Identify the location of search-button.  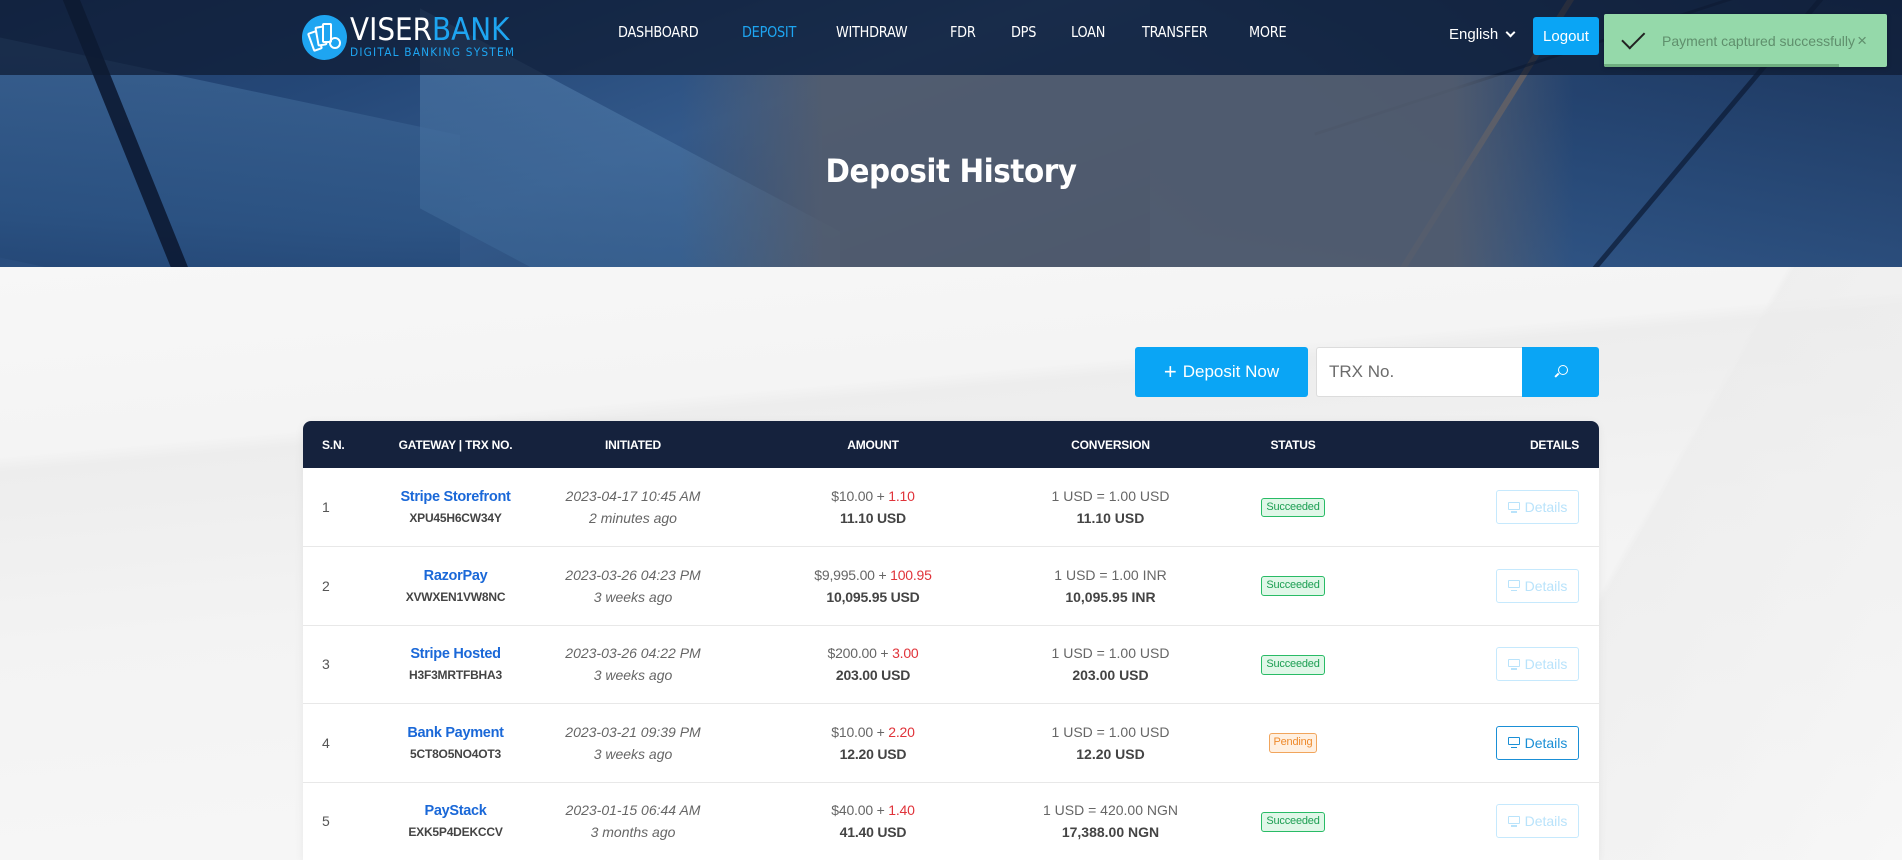
(1560, 372).